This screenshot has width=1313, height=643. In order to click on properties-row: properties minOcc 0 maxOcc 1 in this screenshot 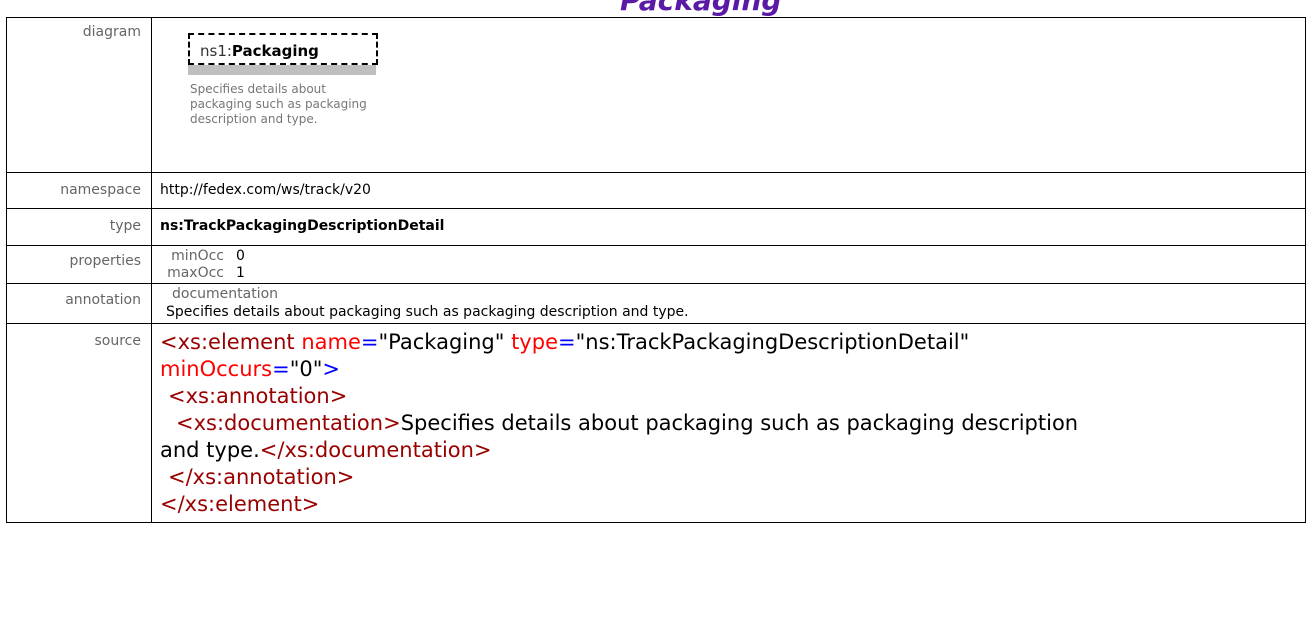, I will do `click(656, 264)`.